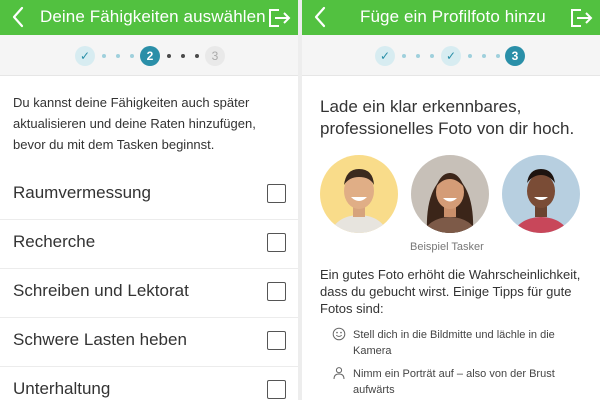  What do you see at coordinates (101, 290) in the screenshot?
I see `skill-label: Schreiben und Lektorat` at bounding box center [101, 290].